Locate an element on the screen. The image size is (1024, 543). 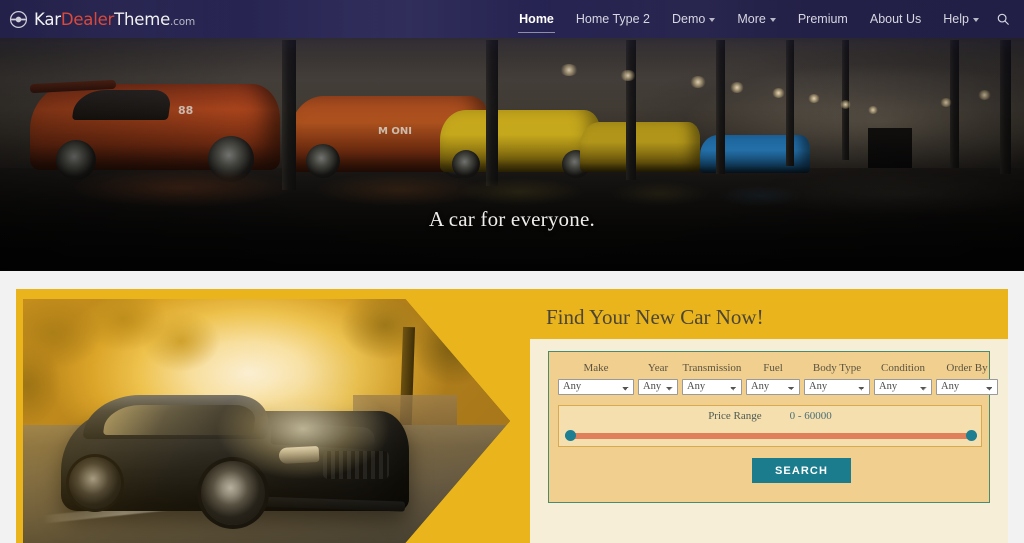
steering-wheel-icon is located at coordinates (18, 19).